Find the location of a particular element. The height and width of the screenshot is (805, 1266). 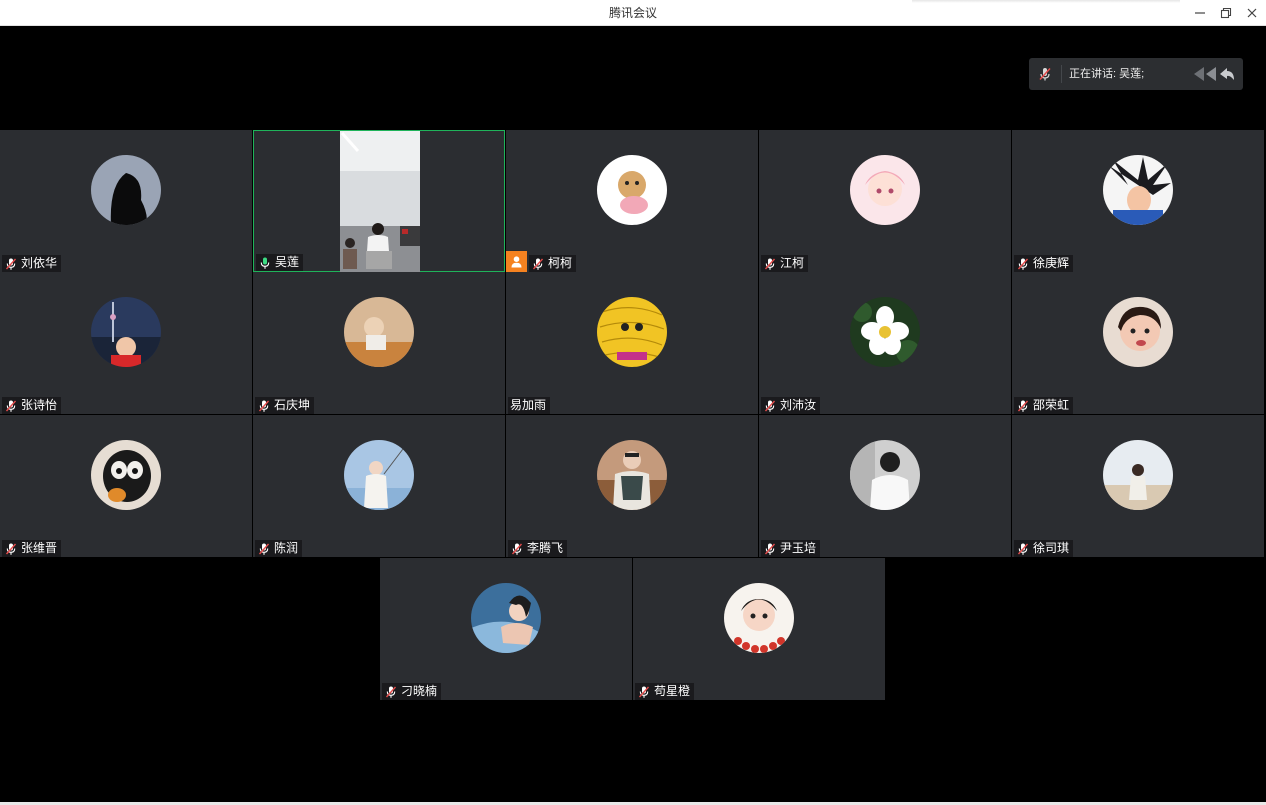

participant-tile: 易加雨 is located at coordinates (632, 343).